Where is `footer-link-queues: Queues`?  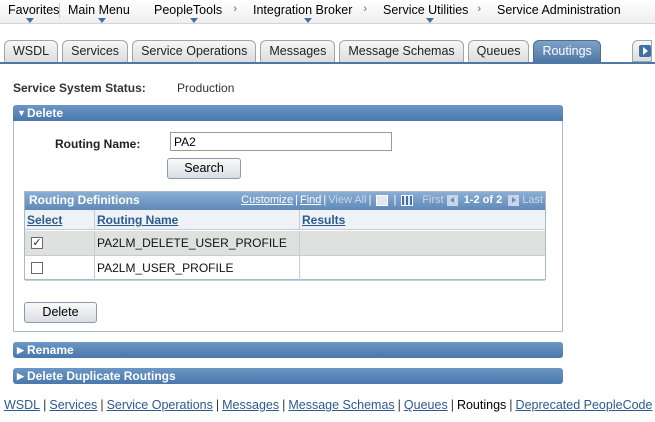
footer-link-queues: Queues is located at coordinates (426, 405).